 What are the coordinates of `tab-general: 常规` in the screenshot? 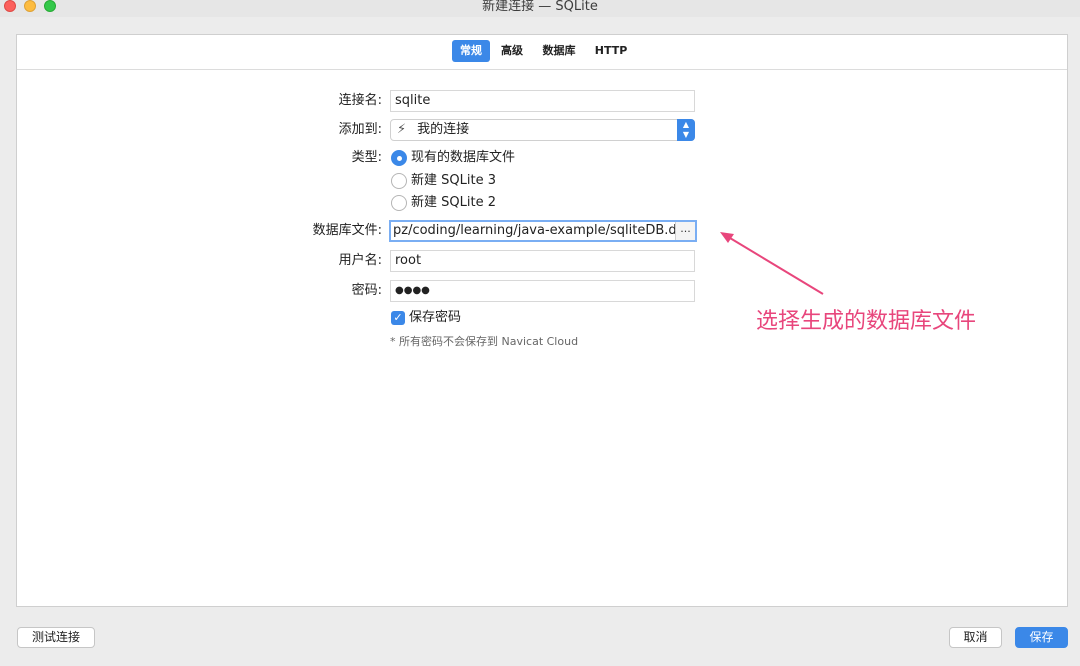 It's located at (471, 51).